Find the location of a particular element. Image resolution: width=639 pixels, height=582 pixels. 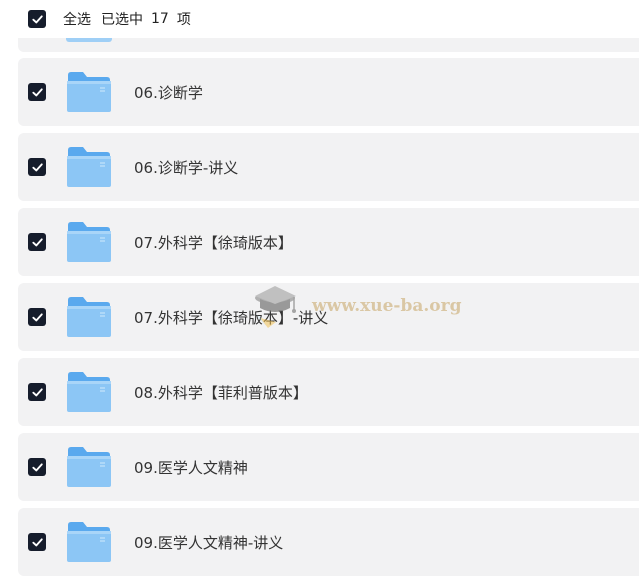

file-name: 09.医学人文精神-讲义 is located at coordinates (208, 542).